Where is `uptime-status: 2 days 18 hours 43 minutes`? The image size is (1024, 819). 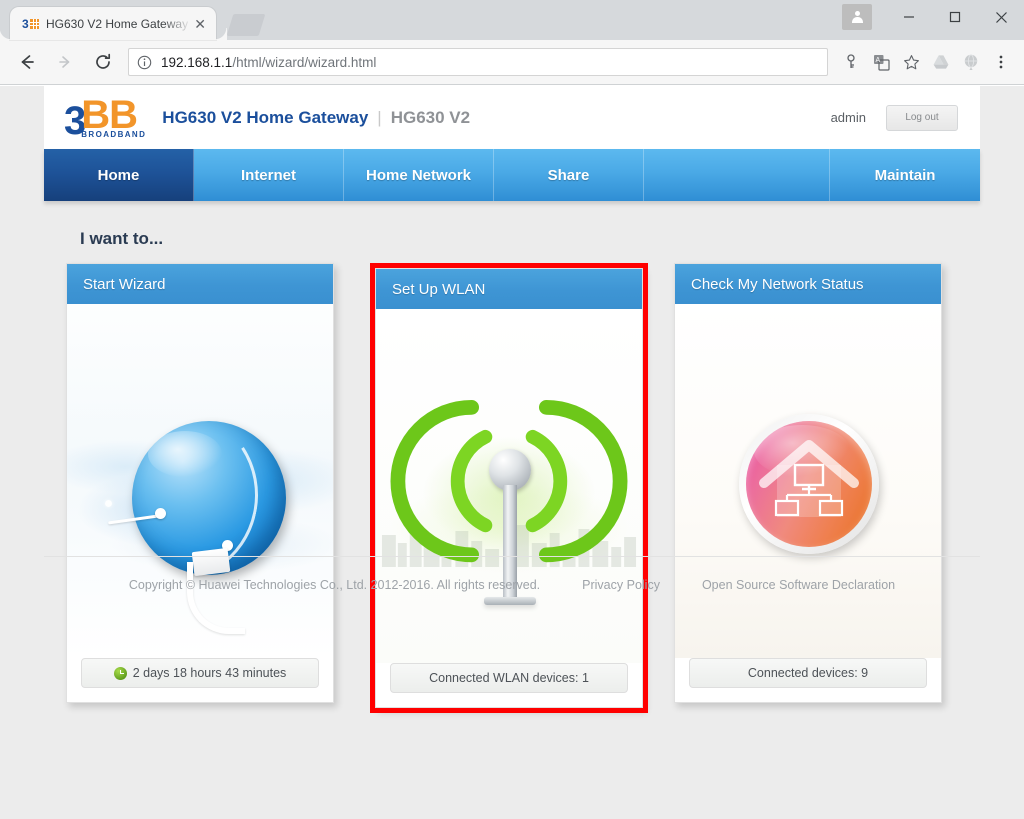
uptime-status: 2 days 18 hours 43 minutes is located at coordinates (200, 673).